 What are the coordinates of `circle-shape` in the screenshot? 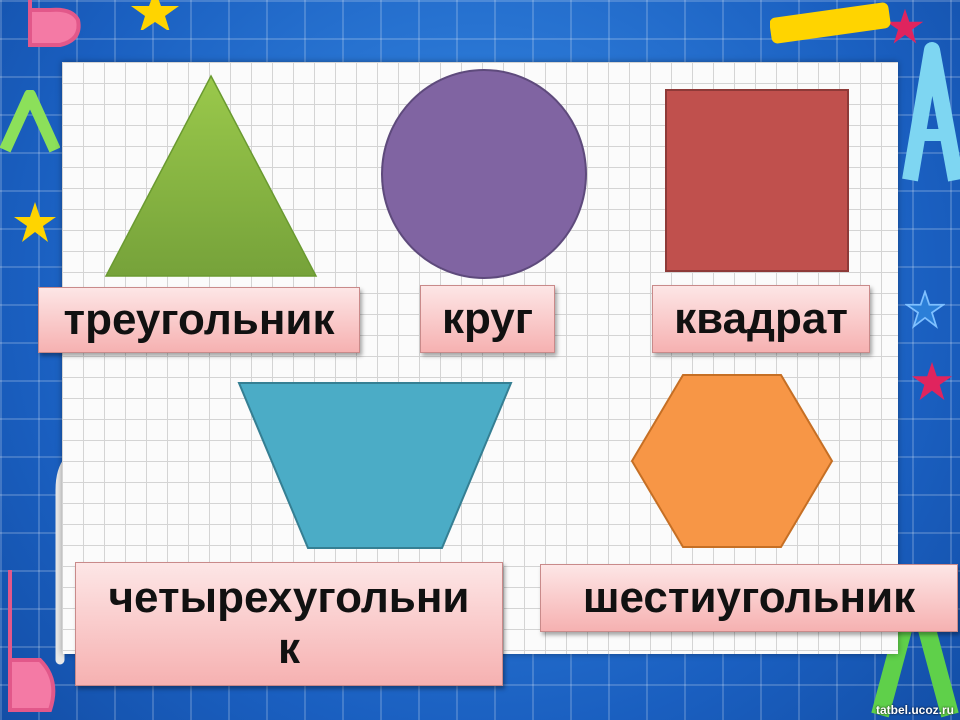 It's located at (484, 174).